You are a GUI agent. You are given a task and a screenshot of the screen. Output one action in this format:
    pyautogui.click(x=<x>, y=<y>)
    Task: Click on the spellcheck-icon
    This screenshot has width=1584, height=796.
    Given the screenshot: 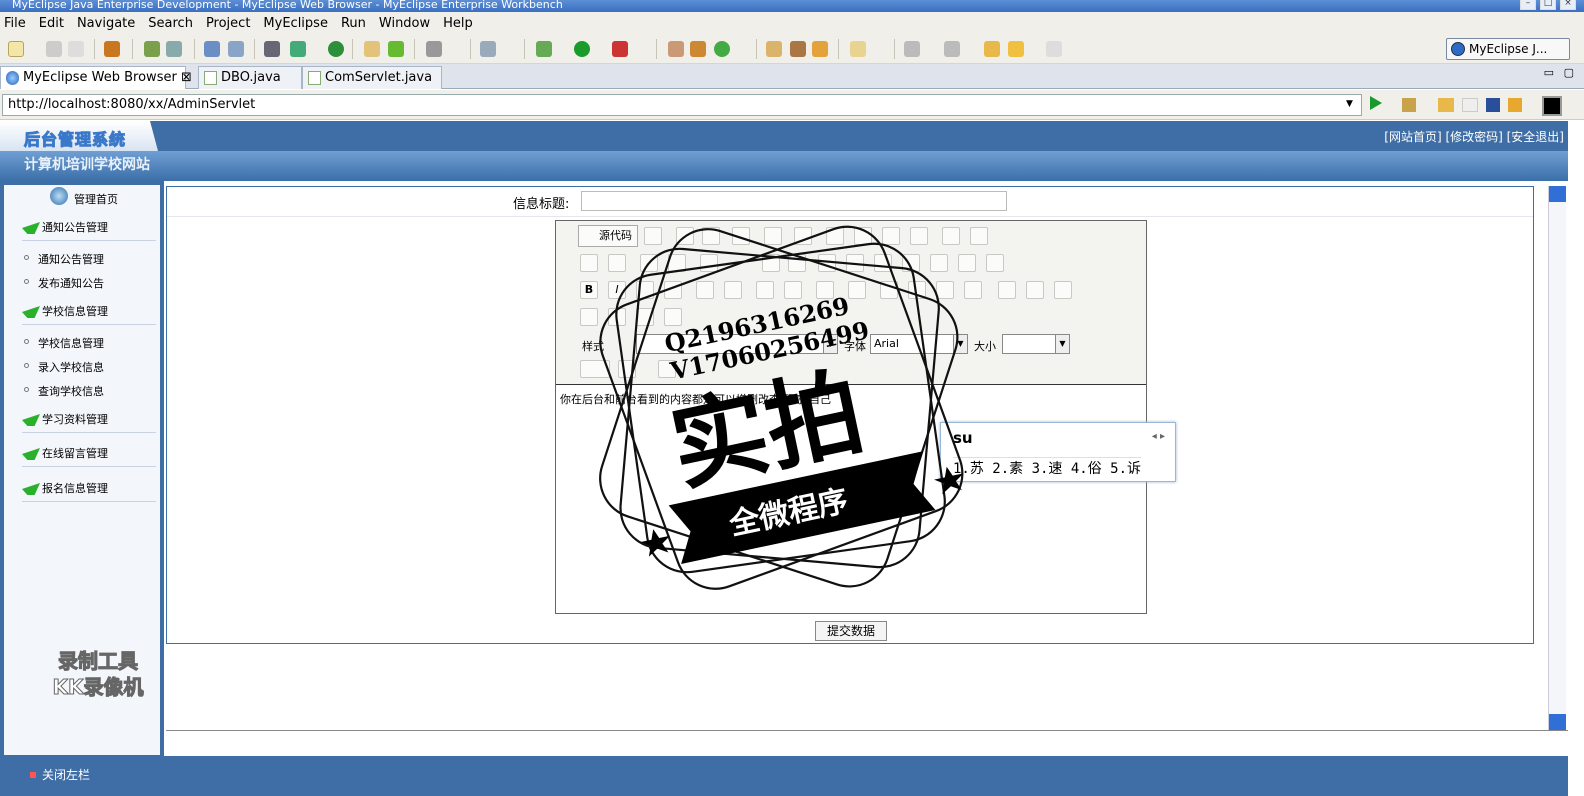 What is the action you would take?
    pyautogui.click(x=979, y=236)
    